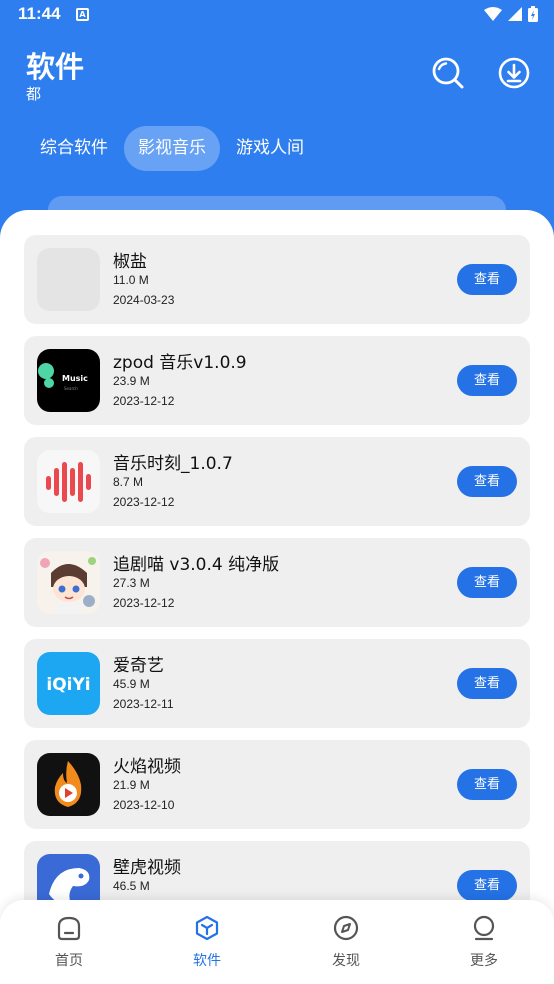  Describe the element at coordinates (484, 928) in the screenshot. I see `person-icon` at that location.